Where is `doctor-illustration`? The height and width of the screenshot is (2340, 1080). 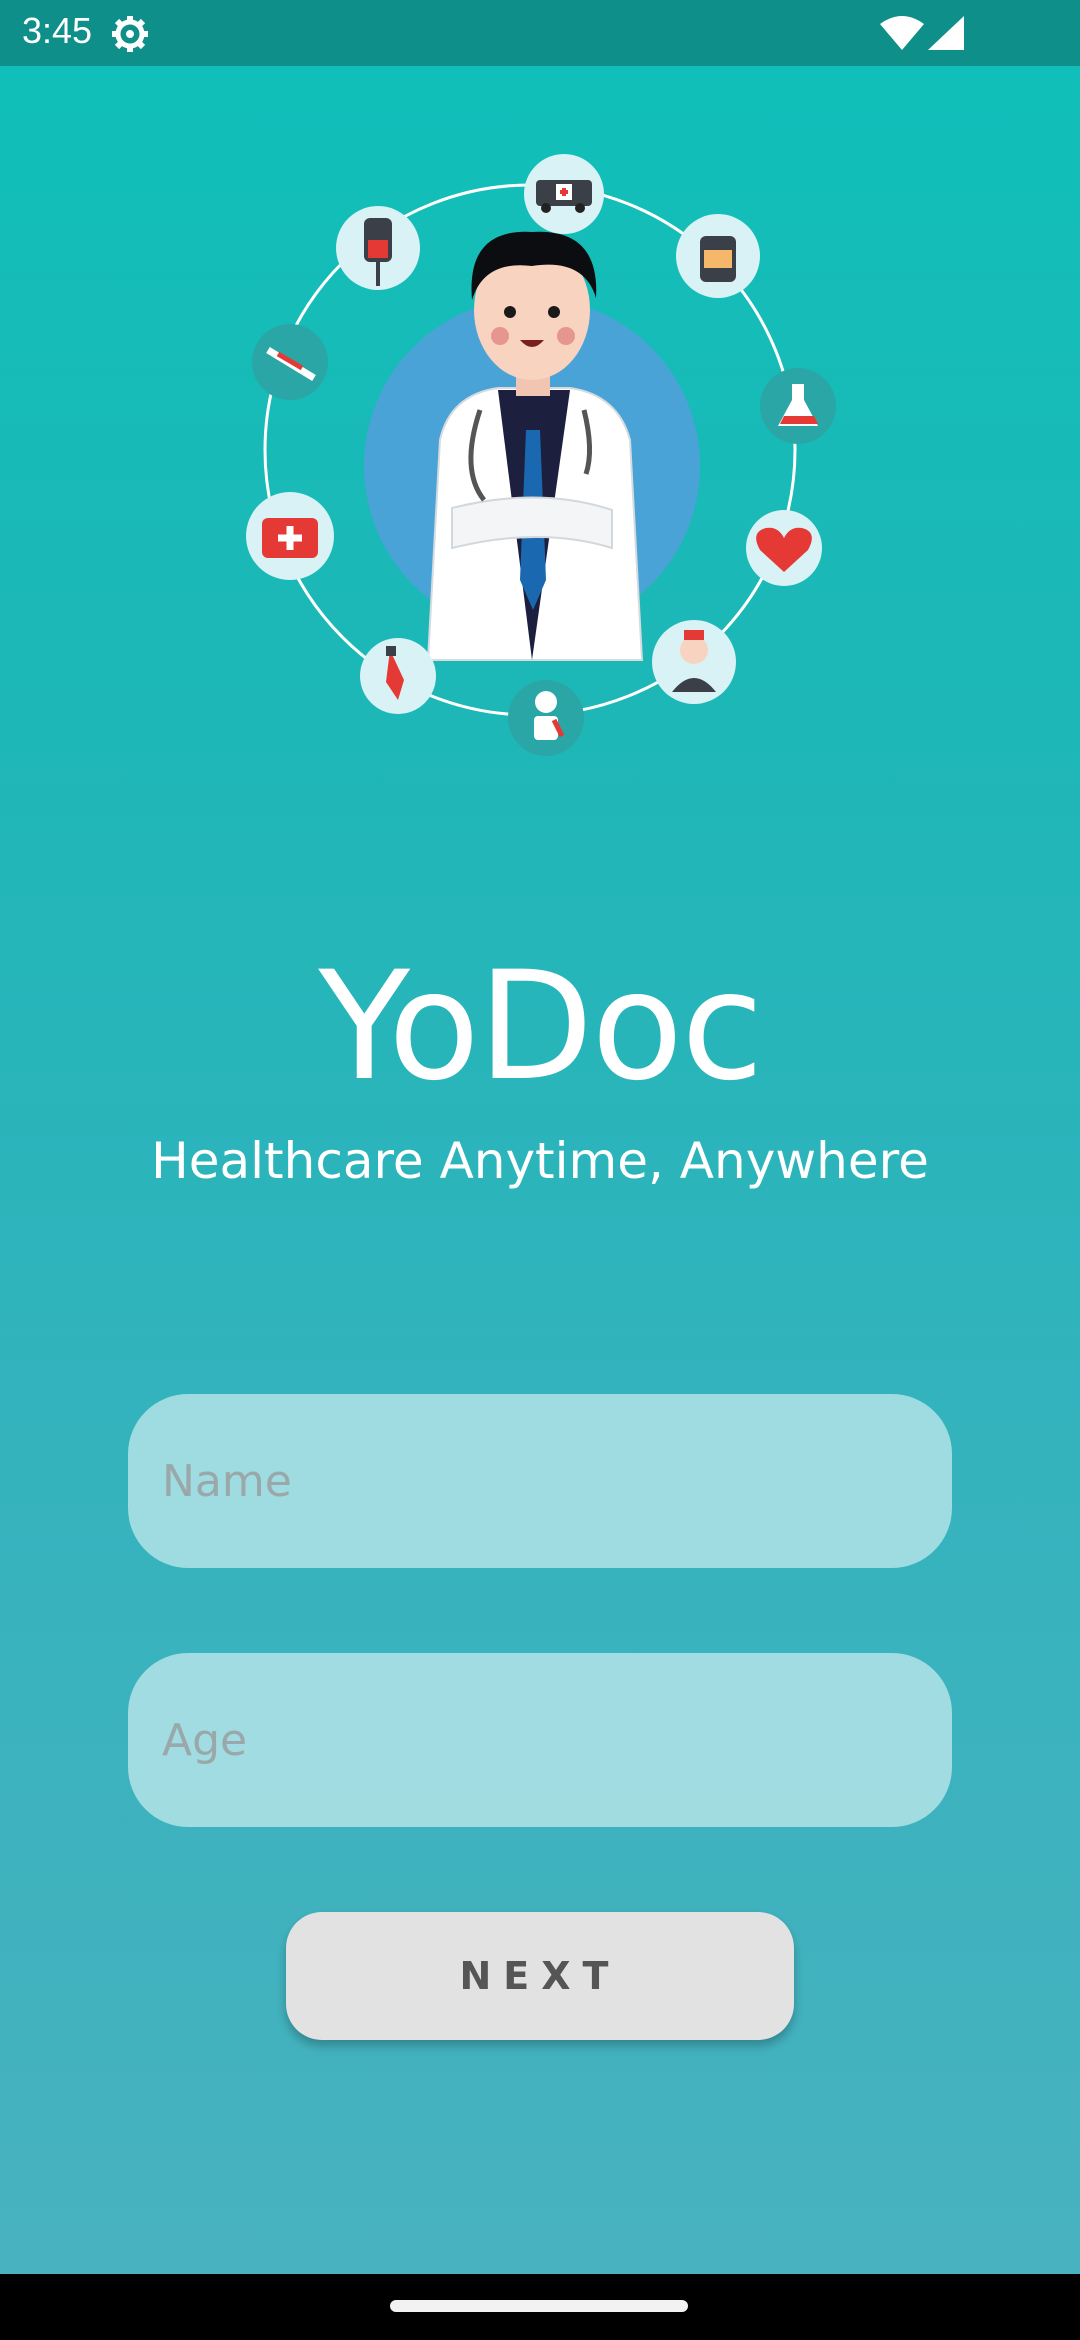
doctor-illustration is located at coordinates (541, 455).